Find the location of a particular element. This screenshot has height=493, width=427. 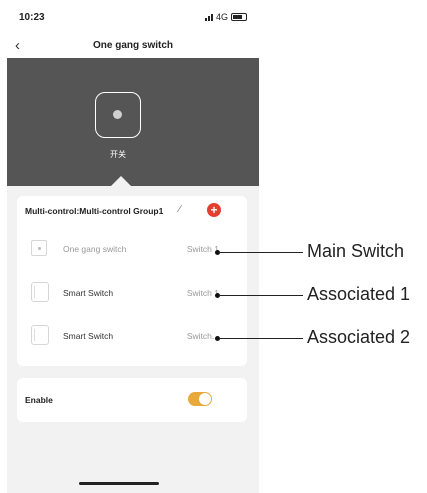

switch-indicator-icon is located at coordinates (117, 114).